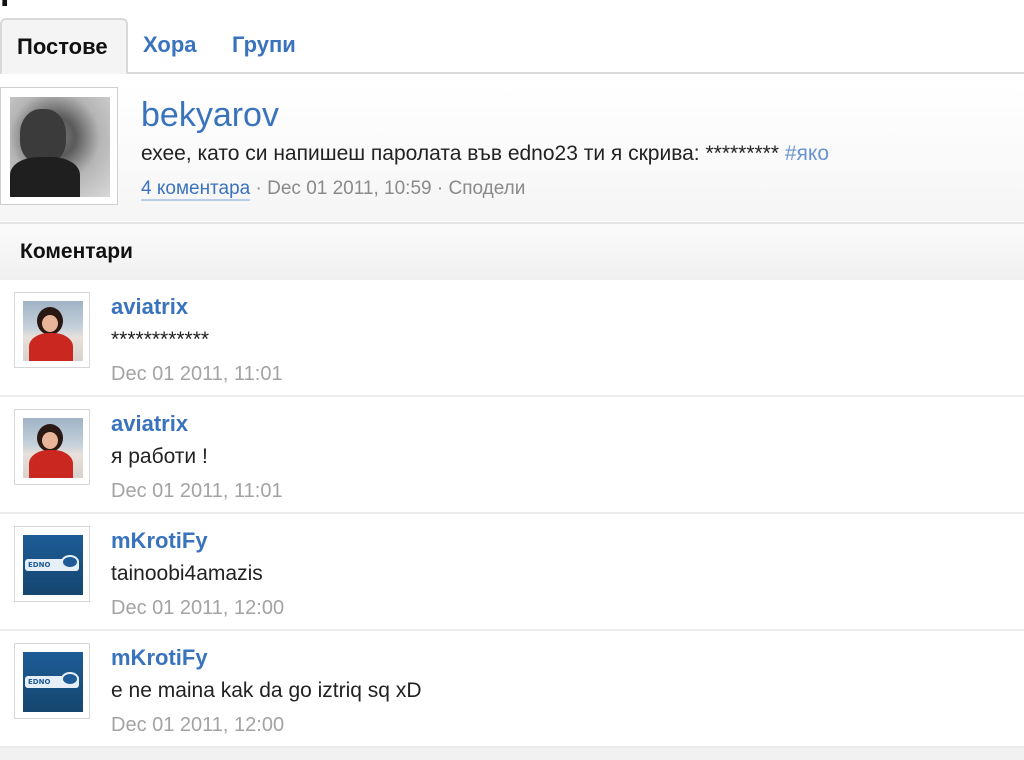 This screenshot has width=1024, height=760. What do you see at coordinates (486, 188) in the screenshot?
I see `share-link: Сподели` at bounding box center [486, 188].